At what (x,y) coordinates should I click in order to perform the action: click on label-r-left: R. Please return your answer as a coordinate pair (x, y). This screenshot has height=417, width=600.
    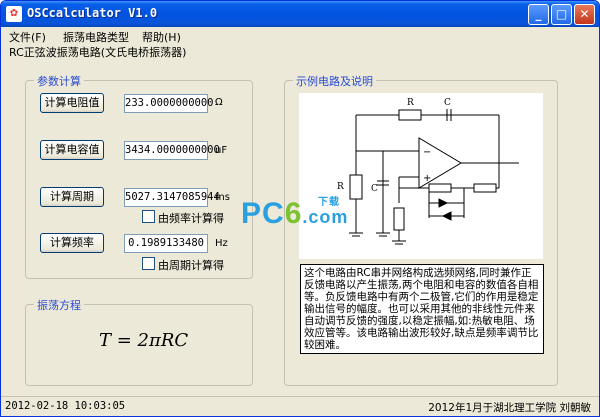
    Looking at the image, I should click on (340, 187).